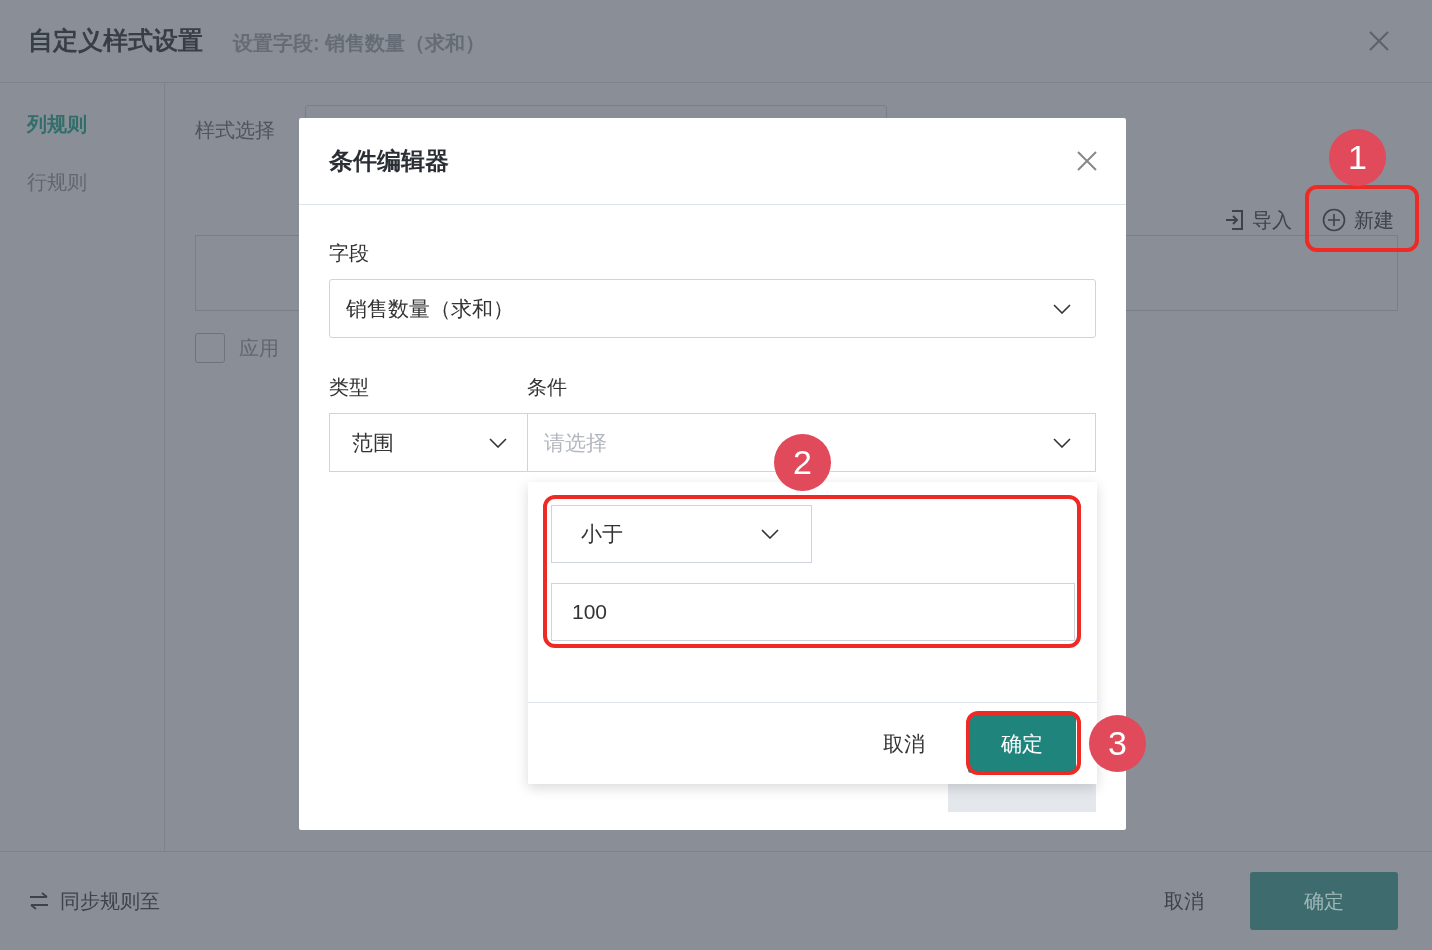 This screenshot has width=1432, height=950. Describe the element at coordinates (39, 901) in the screenshot. I see `swap-arrows-icon` at that location.